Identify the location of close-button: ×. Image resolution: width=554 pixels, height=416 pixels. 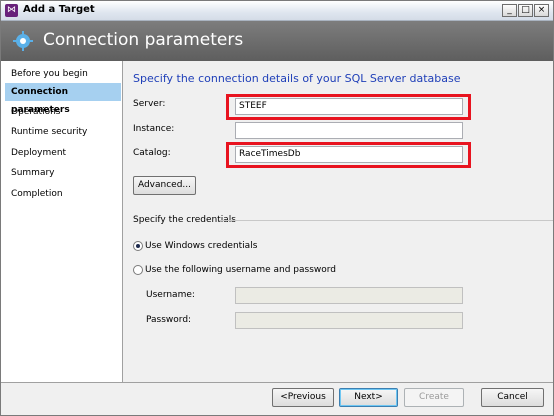
(541, 10).